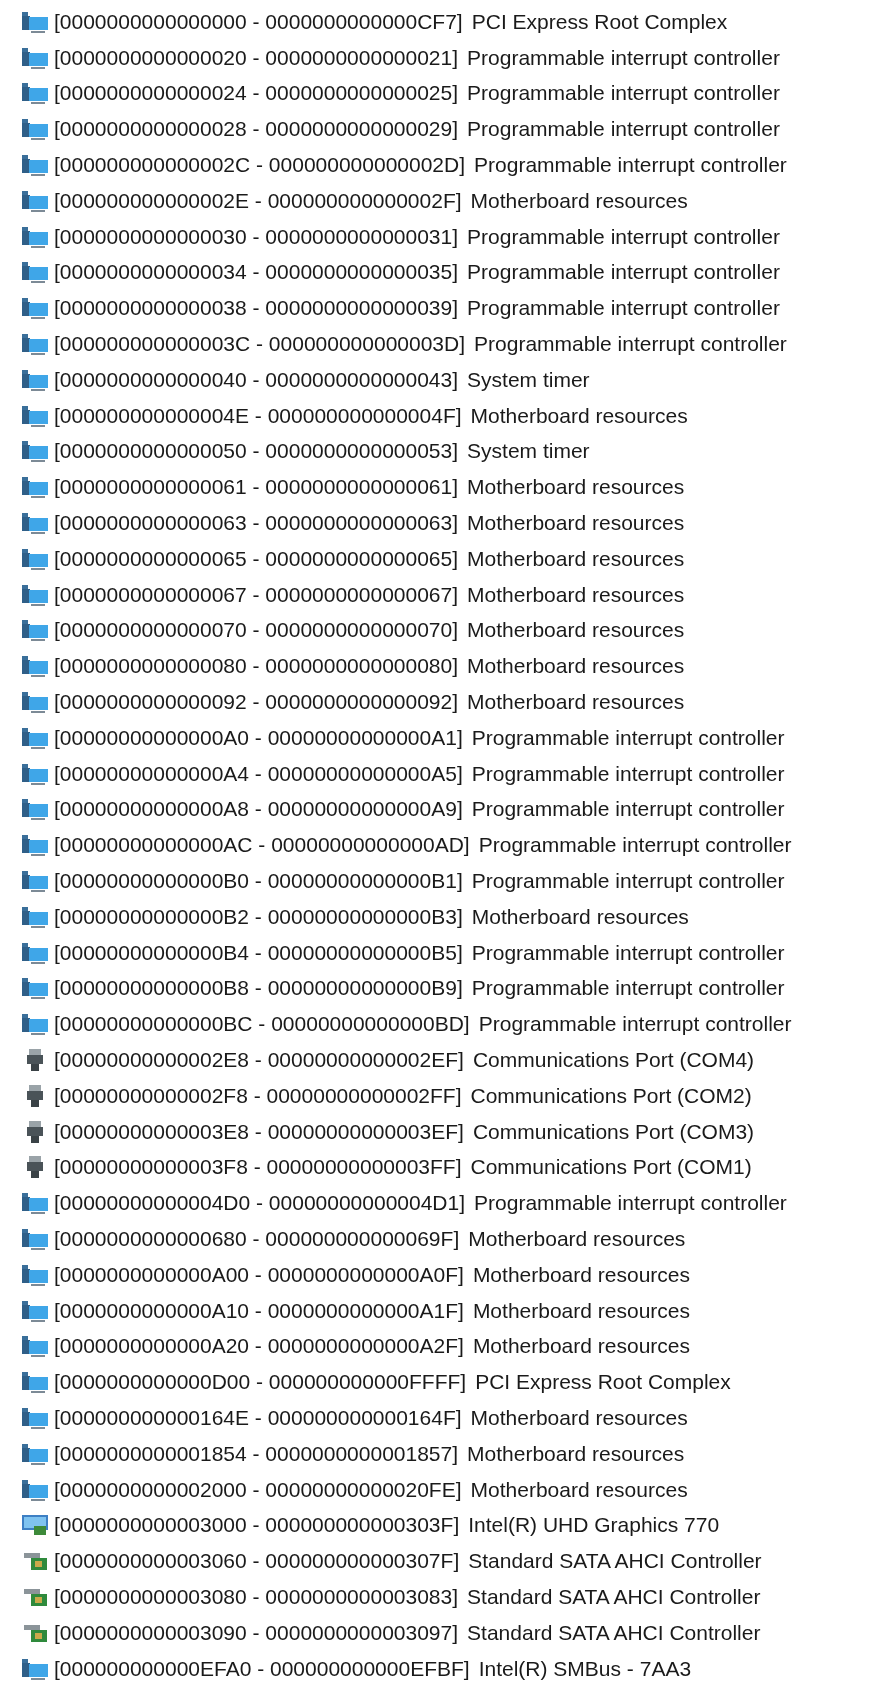 The height and width of the screenshot is (1695, 872). I want to click on address-range: [0000000000000063 - 0000000000000063], so click(256, 523).